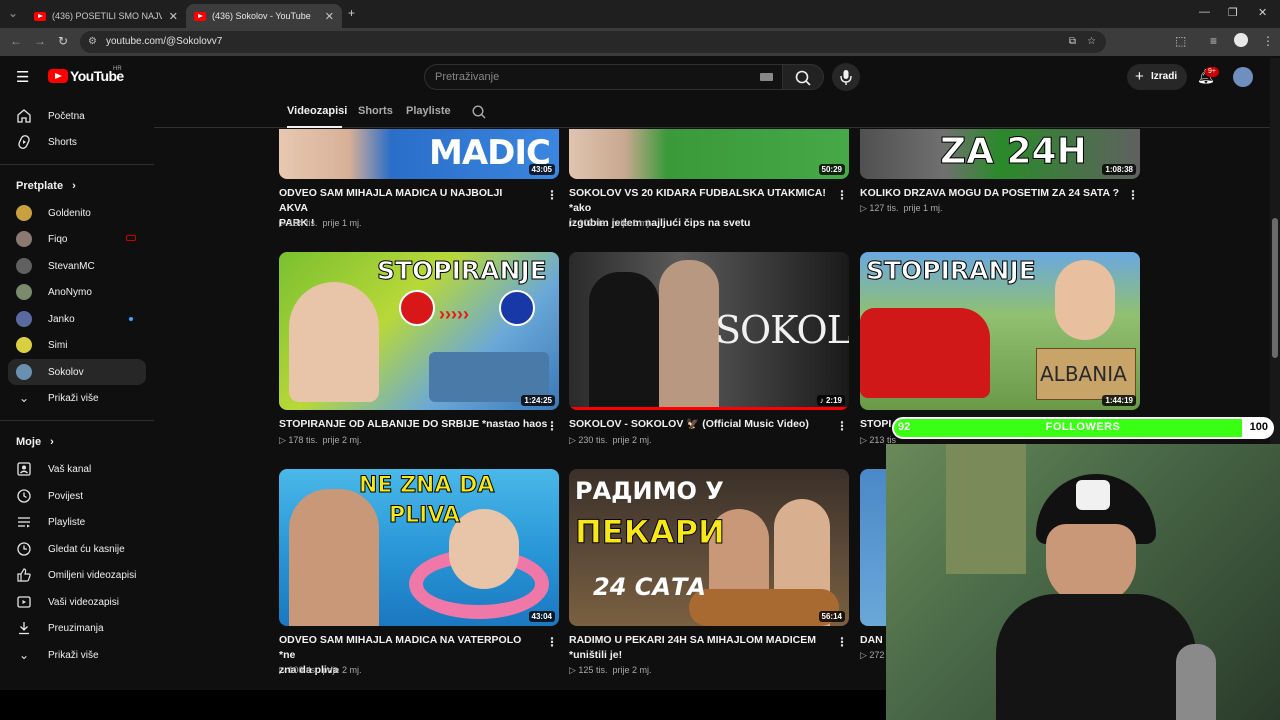  What do you see at coordinates (77, 292) in the screenshot?
I see `sidebar-item-anonymo: AnoNymo` at bounding box center [77, 292].